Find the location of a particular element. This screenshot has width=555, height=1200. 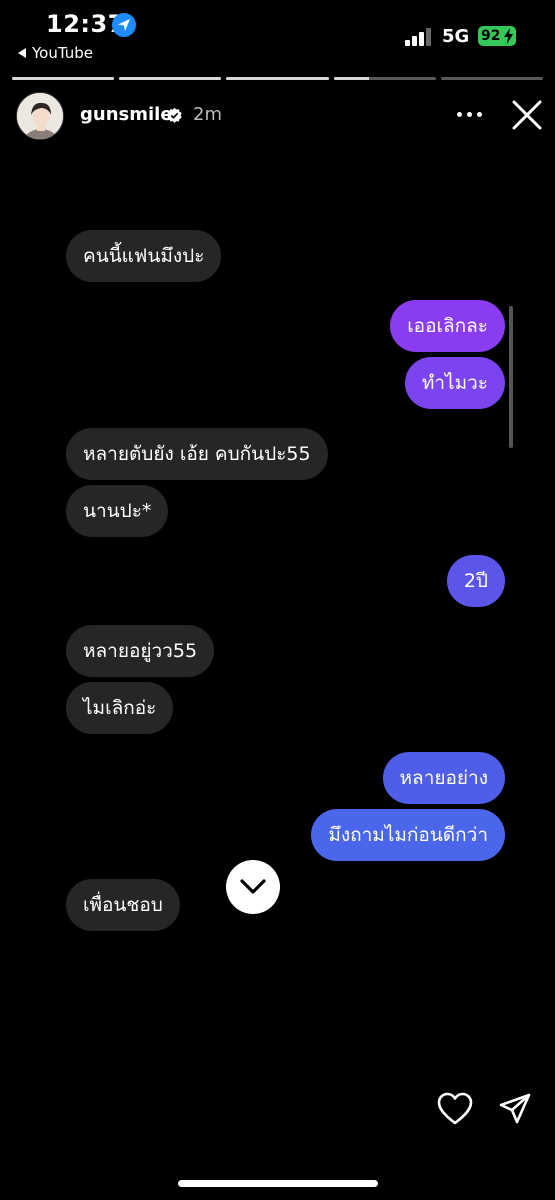

location-arrow-icon is located at coordinates (124, 25).